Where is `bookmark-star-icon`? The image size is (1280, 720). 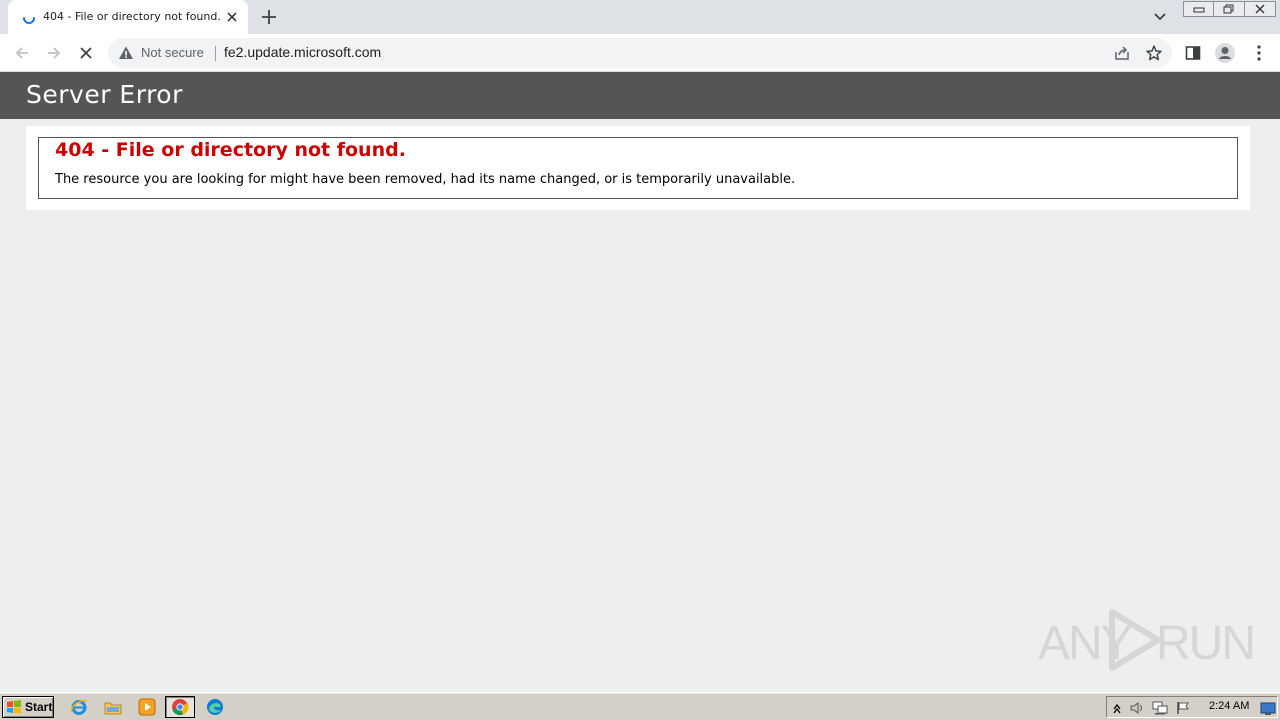 bookmark-star-icon is located at coordinates (1154, 53).